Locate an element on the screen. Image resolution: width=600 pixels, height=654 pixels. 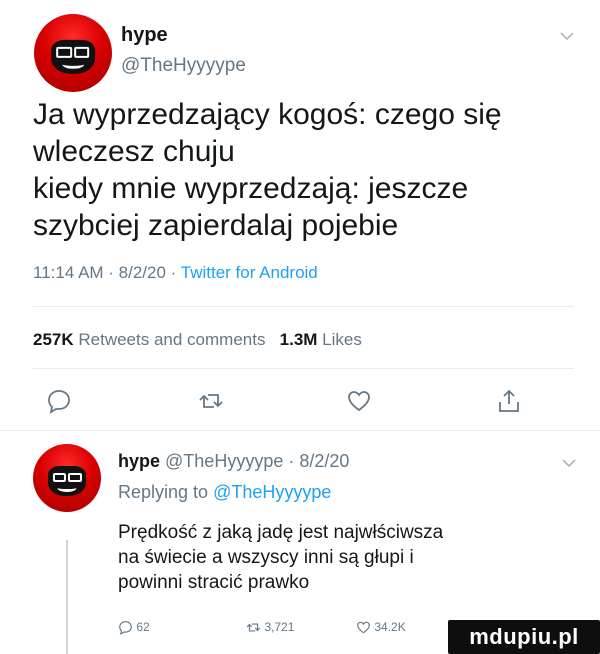
reply-retweet-action: 3,721 is located at coordinates (270, 627).